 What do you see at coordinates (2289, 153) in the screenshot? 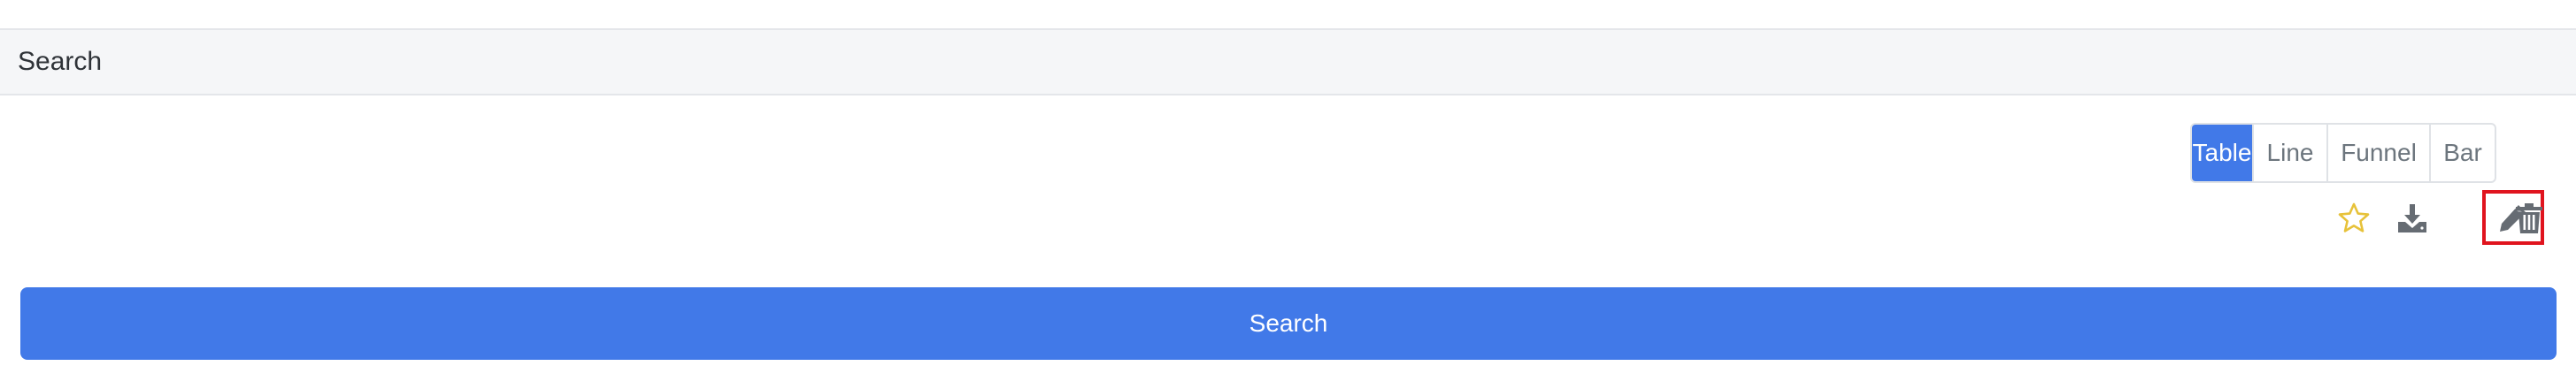
I see `view-option-line: Line` at bounding box center [2289, 153].